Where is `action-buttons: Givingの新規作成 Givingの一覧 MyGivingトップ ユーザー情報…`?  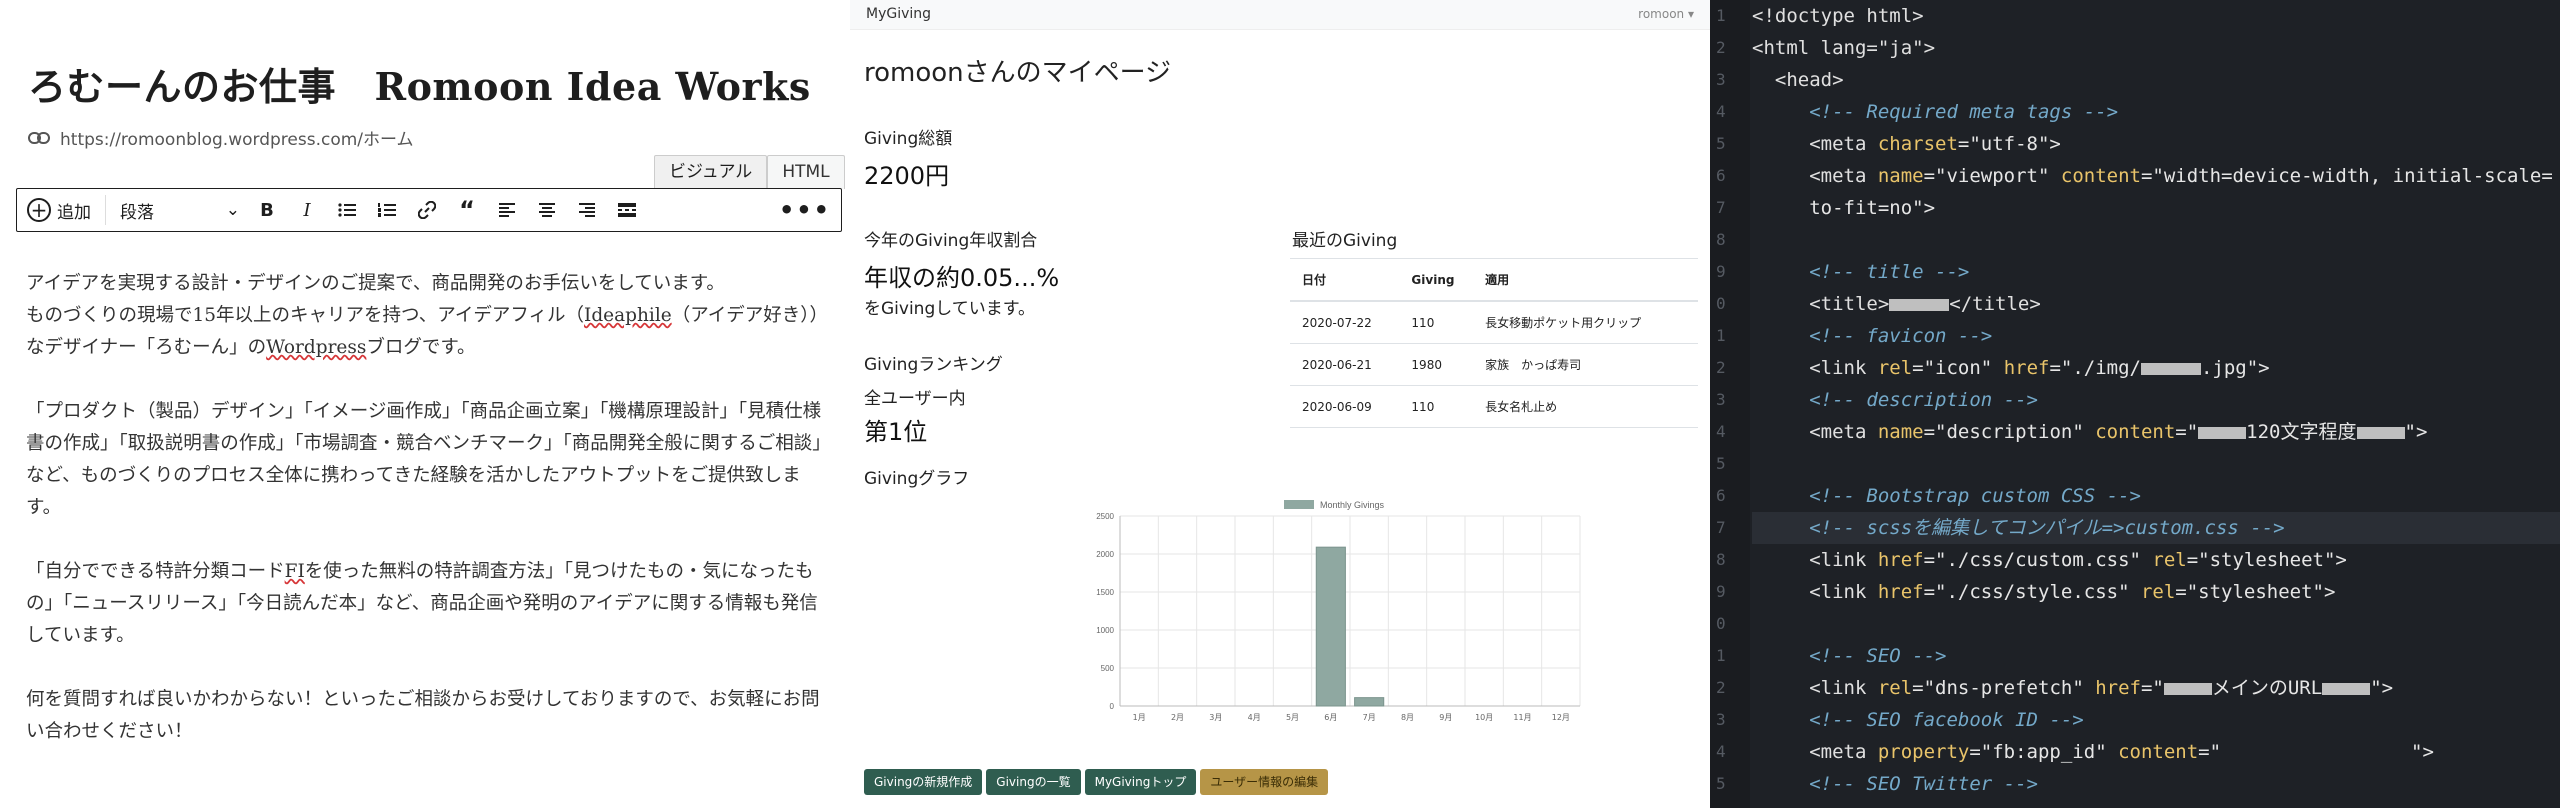 action-buttons: Givingの新規作成 Givingの一覧 MyGivingトップ ユーザー情報… is located at coordinates (1098, 782).